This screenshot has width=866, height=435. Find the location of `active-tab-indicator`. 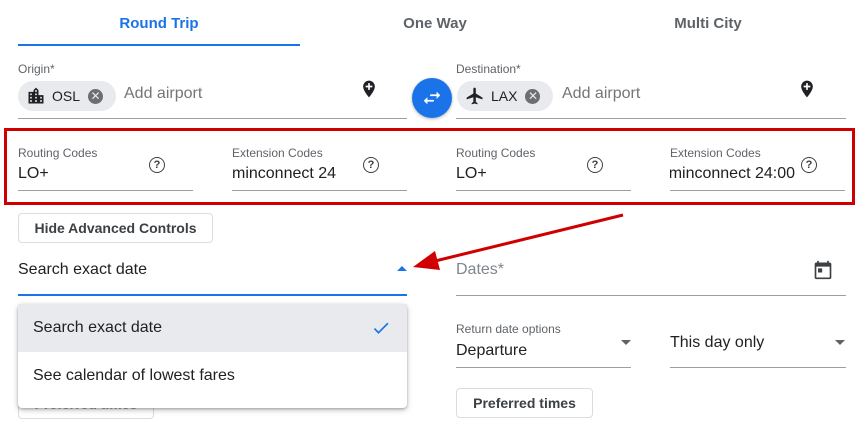

active-tab-indicator is located at coordinates (159, 45).